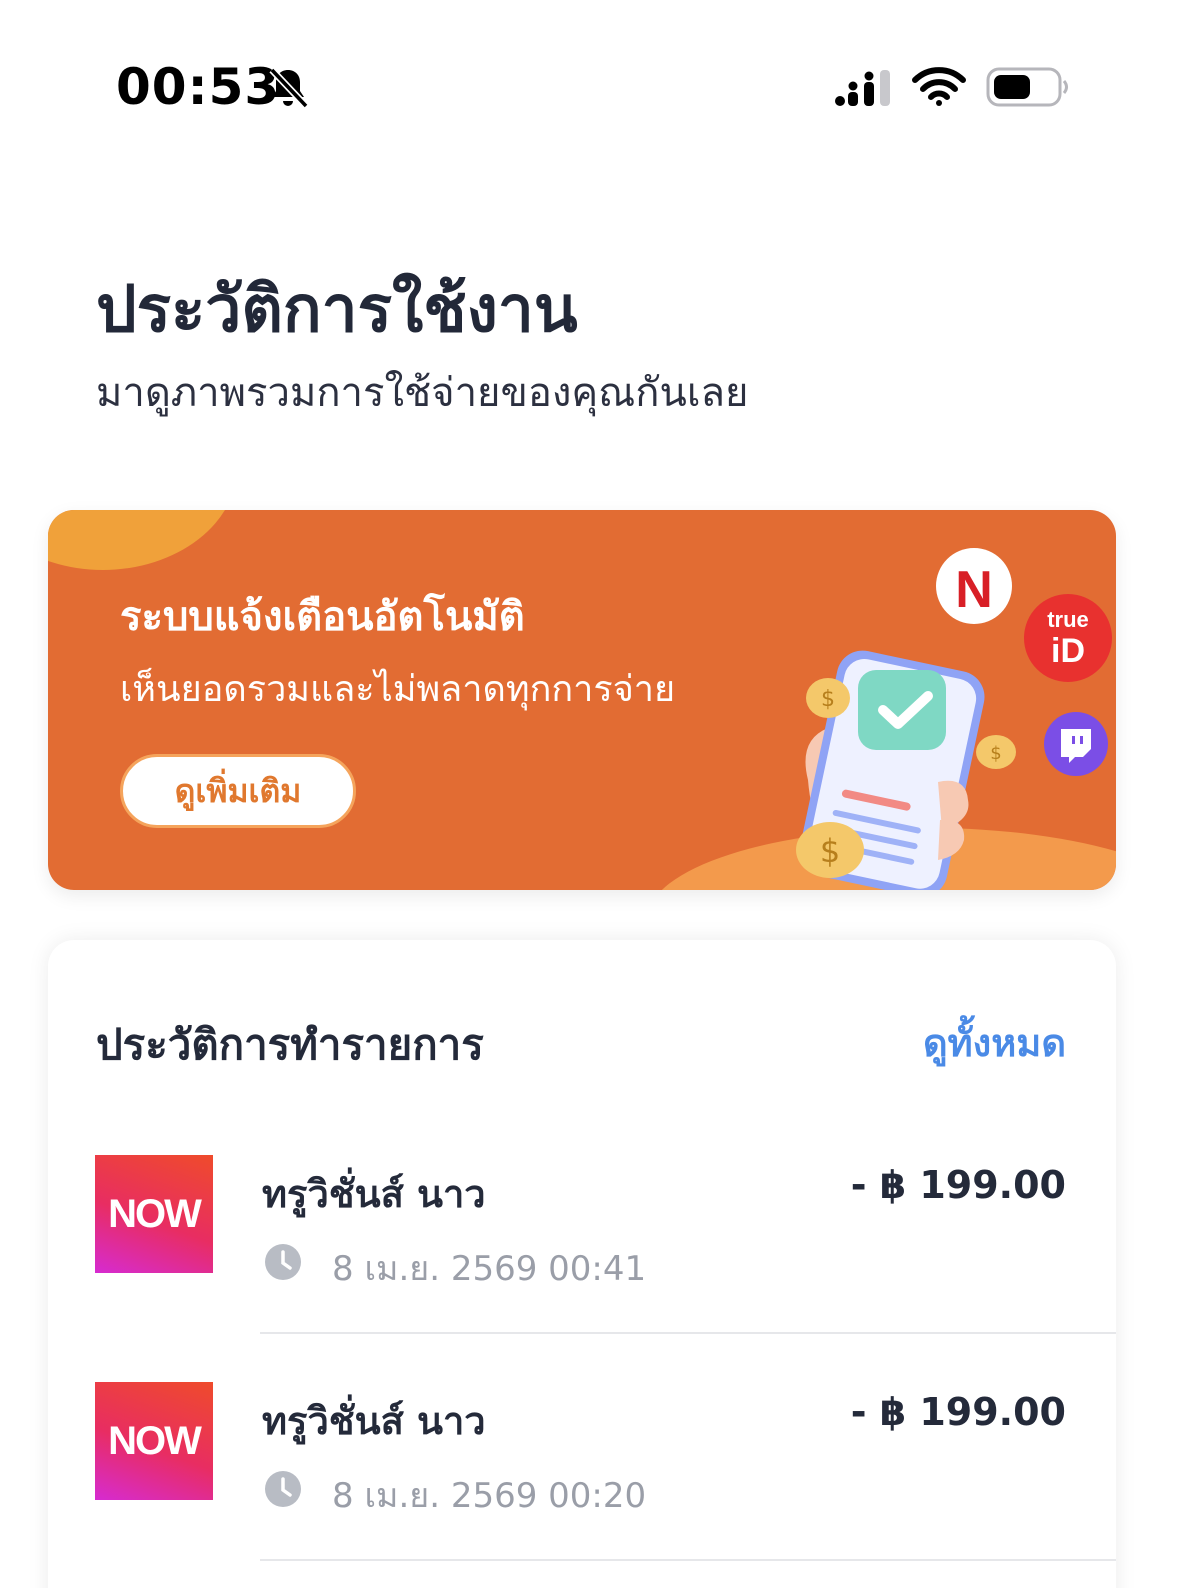 The image size is (1179, 1588). Describe the element at coordinates (238, 791) in the screenshot. I see `see-more-button: ดูเพิ่มเติม` at that location.